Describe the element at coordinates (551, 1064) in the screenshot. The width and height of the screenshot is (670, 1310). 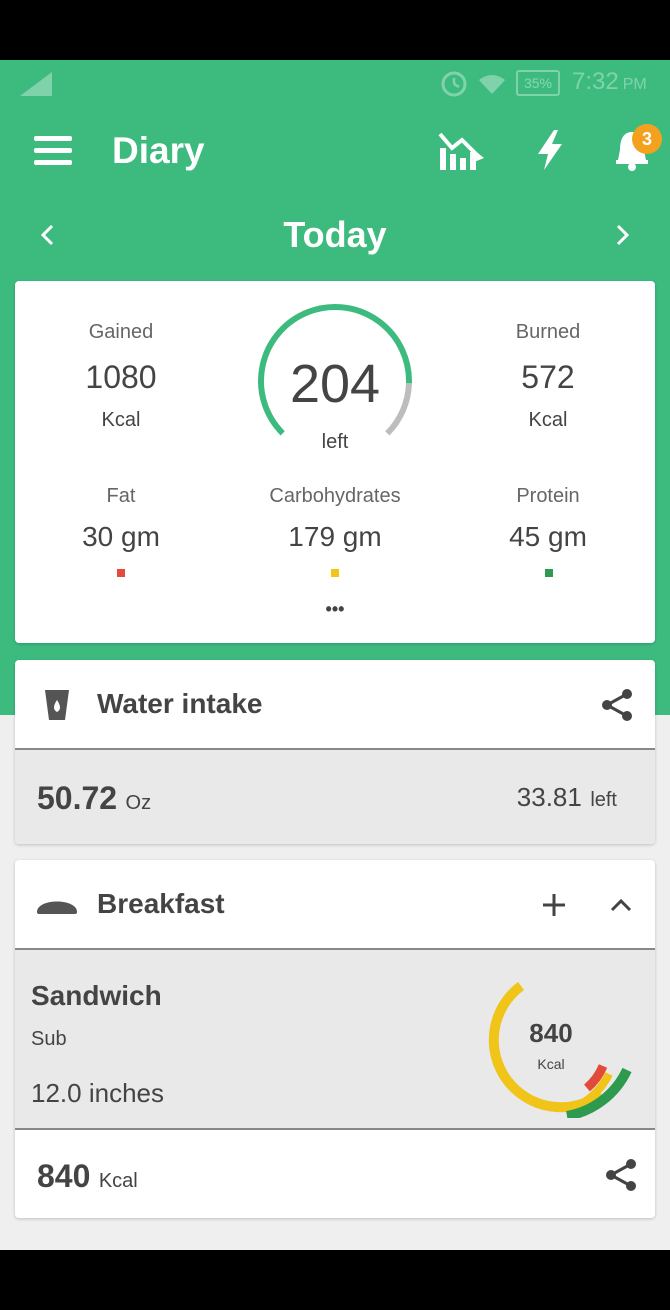
I see `food-item-kcal-unit: Kcal` at that location.